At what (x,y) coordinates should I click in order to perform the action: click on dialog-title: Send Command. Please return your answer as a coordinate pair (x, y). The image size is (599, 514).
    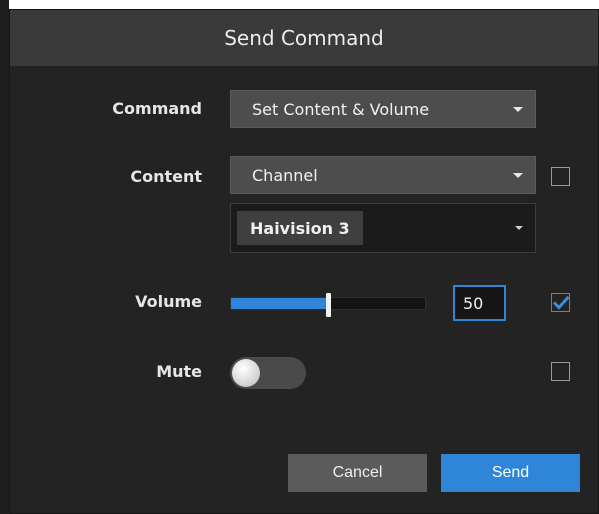
    Looking at the image, I should click on (304, 38).